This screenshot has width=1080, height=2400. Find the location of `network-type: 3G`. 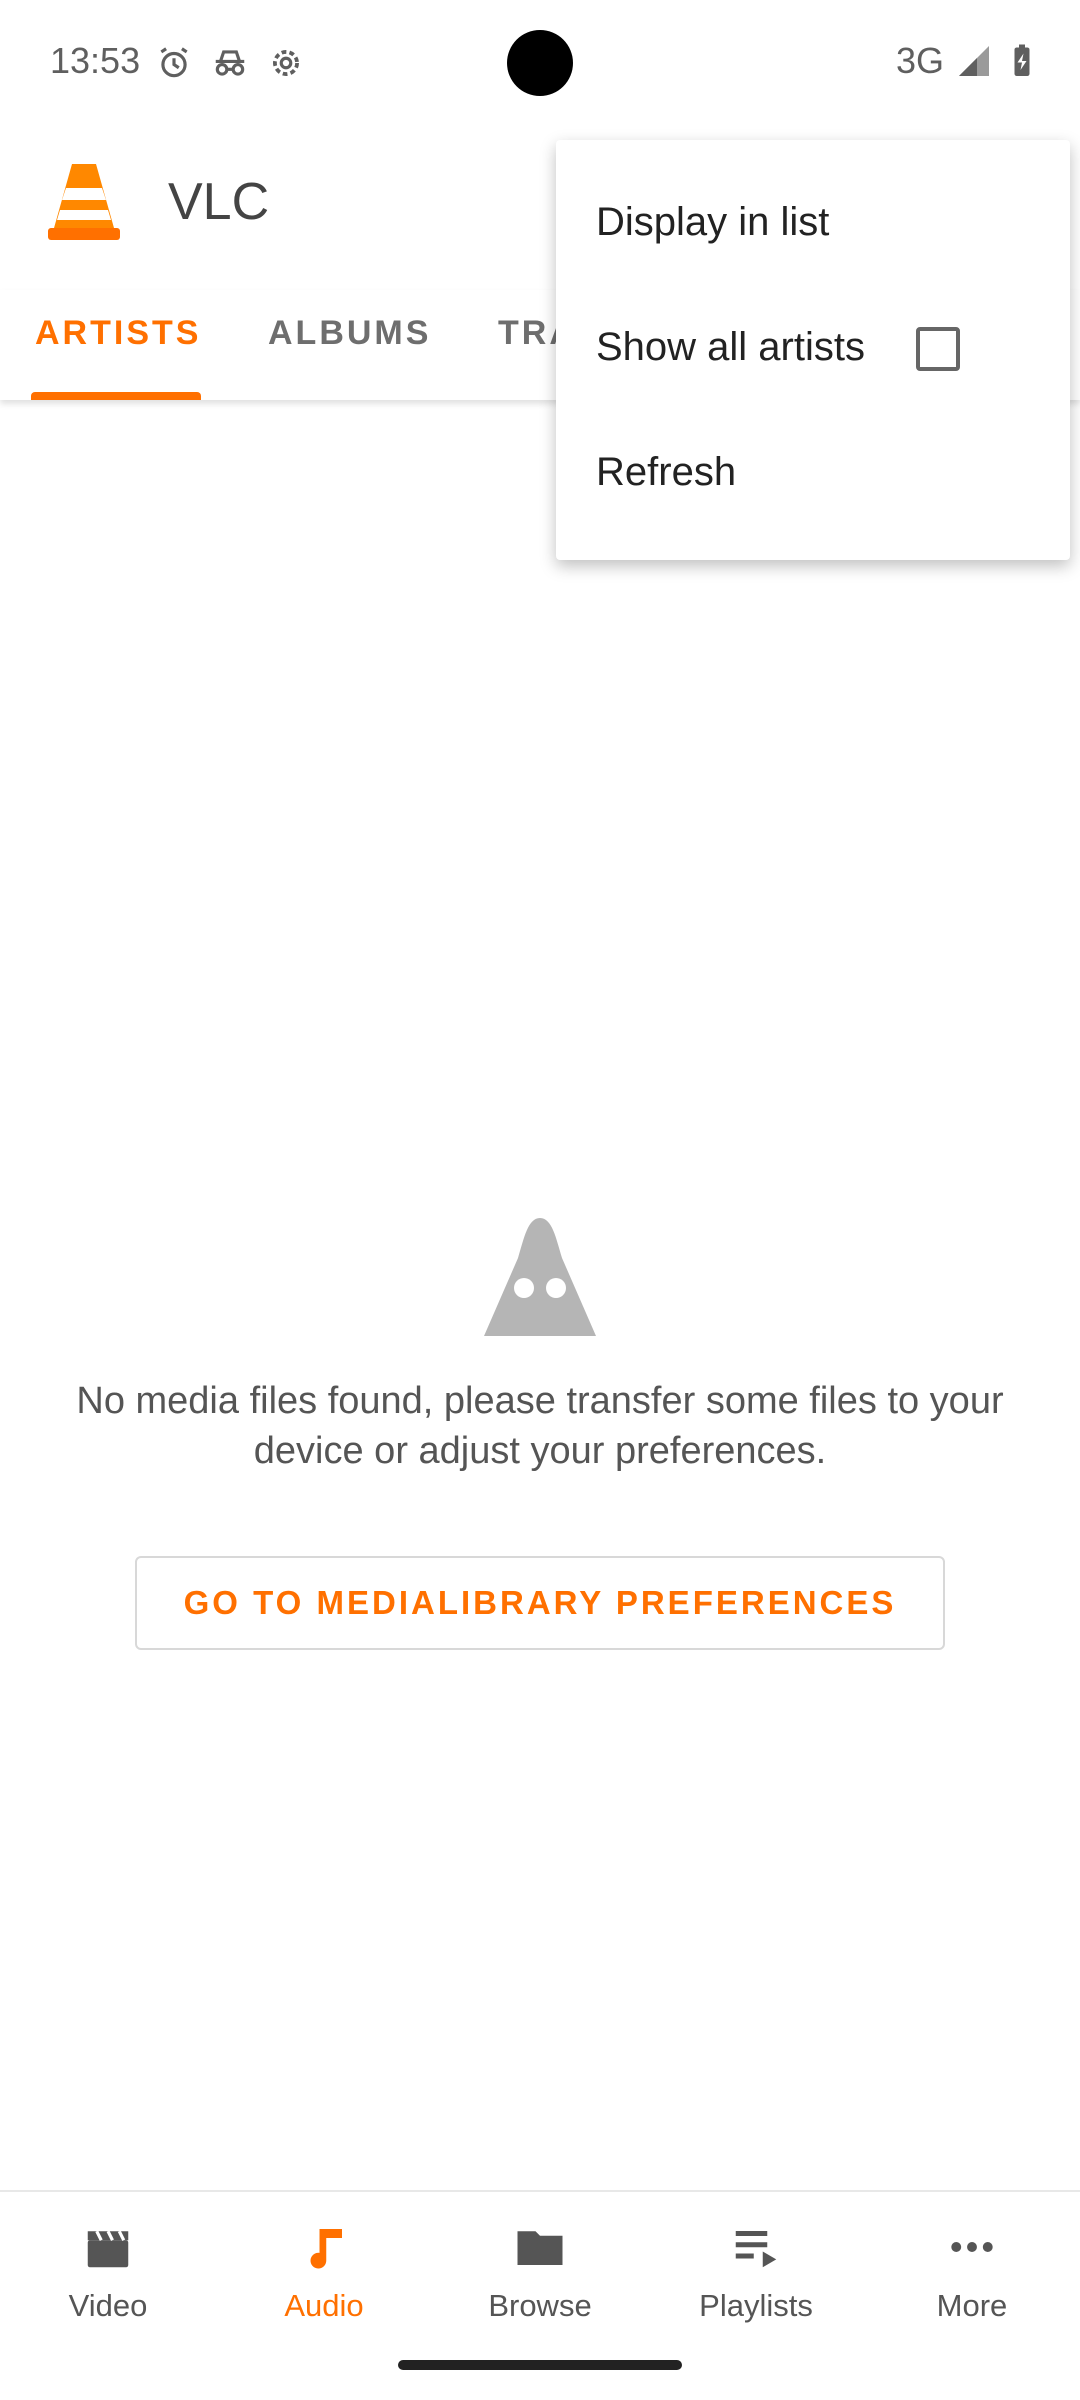

network-type: 3G is located at coordinates (919, 60).